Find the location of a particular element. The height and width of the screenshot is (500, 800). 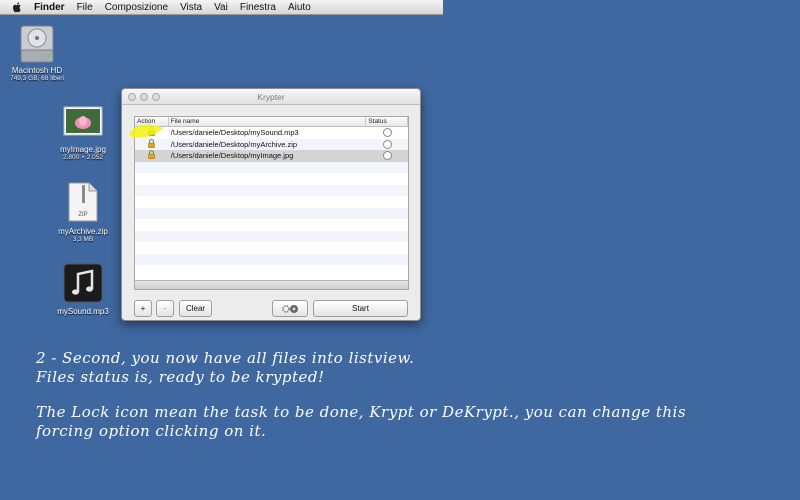

lock-icon is located at coordinates (152, 155).